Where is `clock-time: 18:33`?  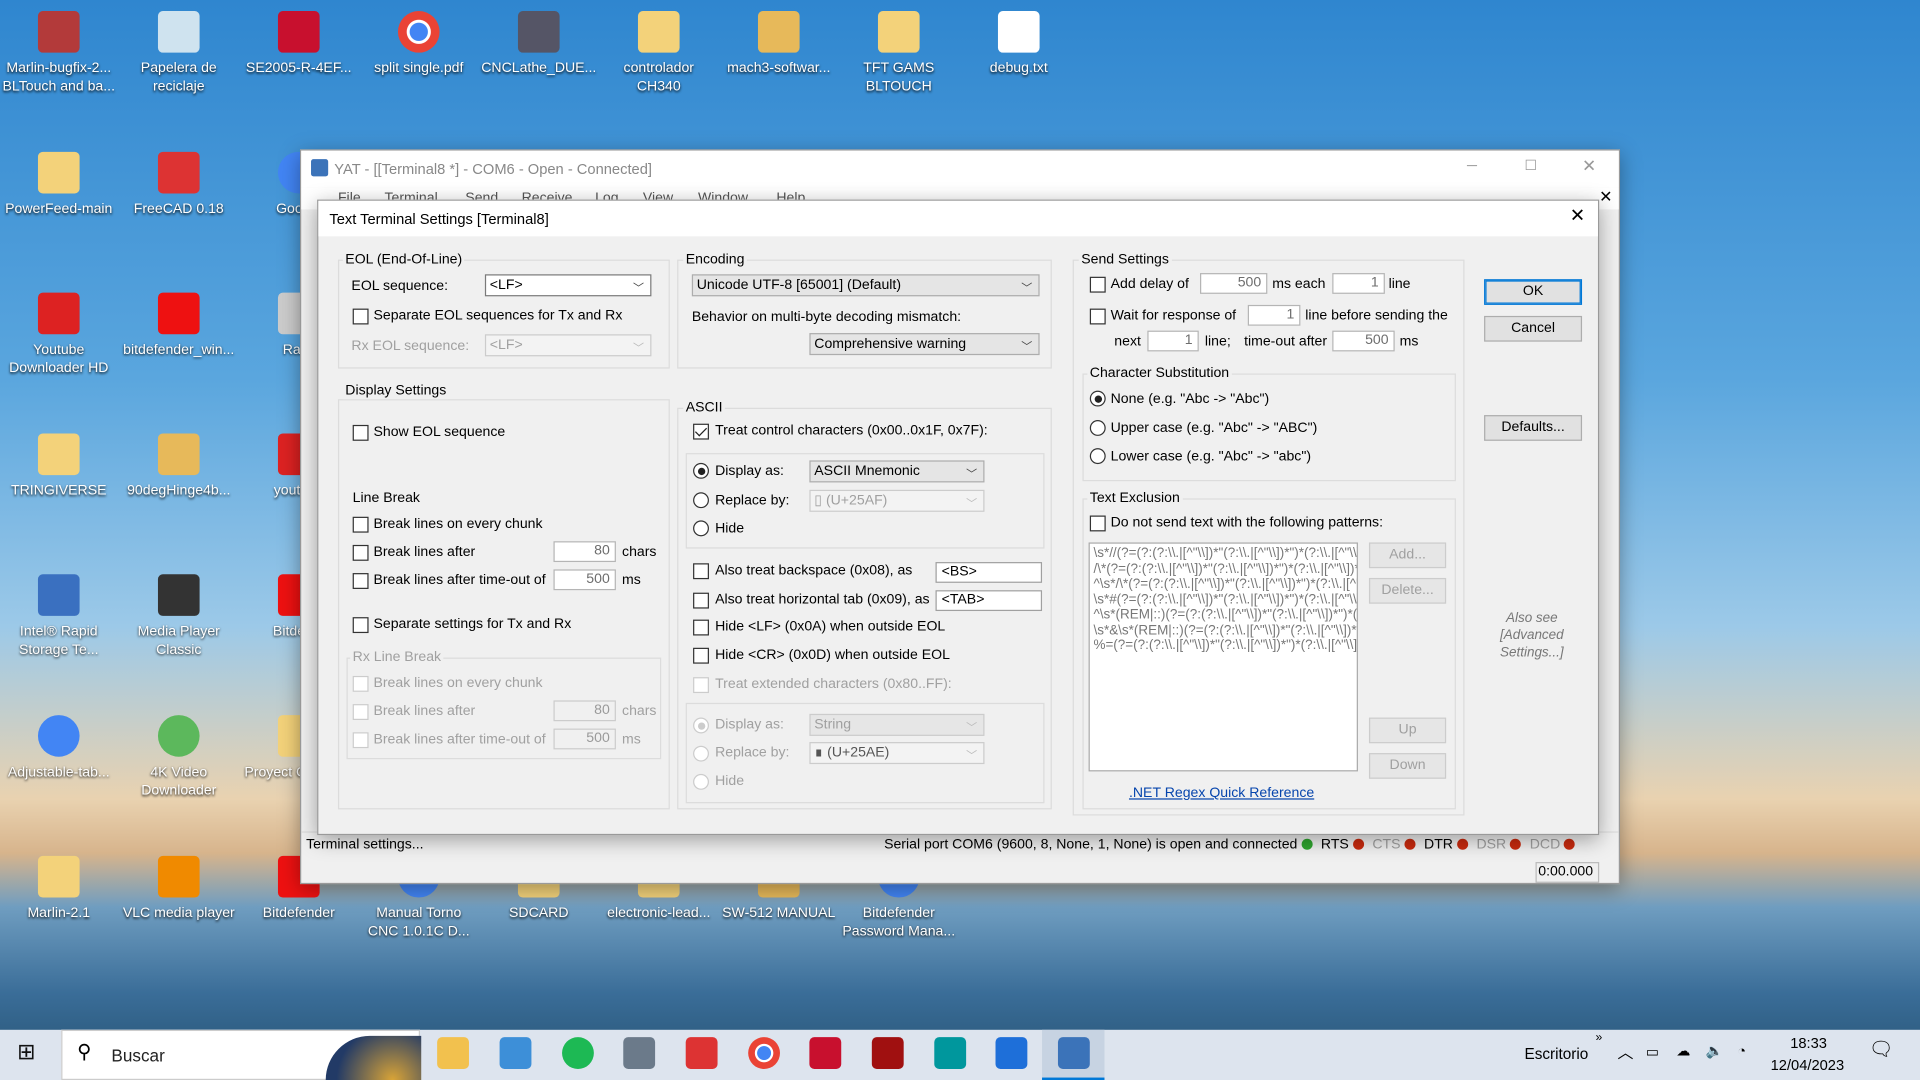
clock-time: 18:33 is located at coordinates (1808, 1043).